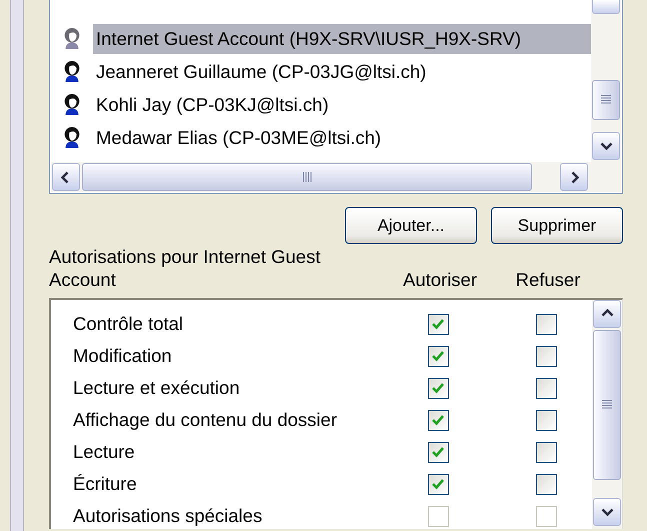  Describe the element at coordinates (557, 225) in the screenshot. I see `action-button: Supprimer` at that location.